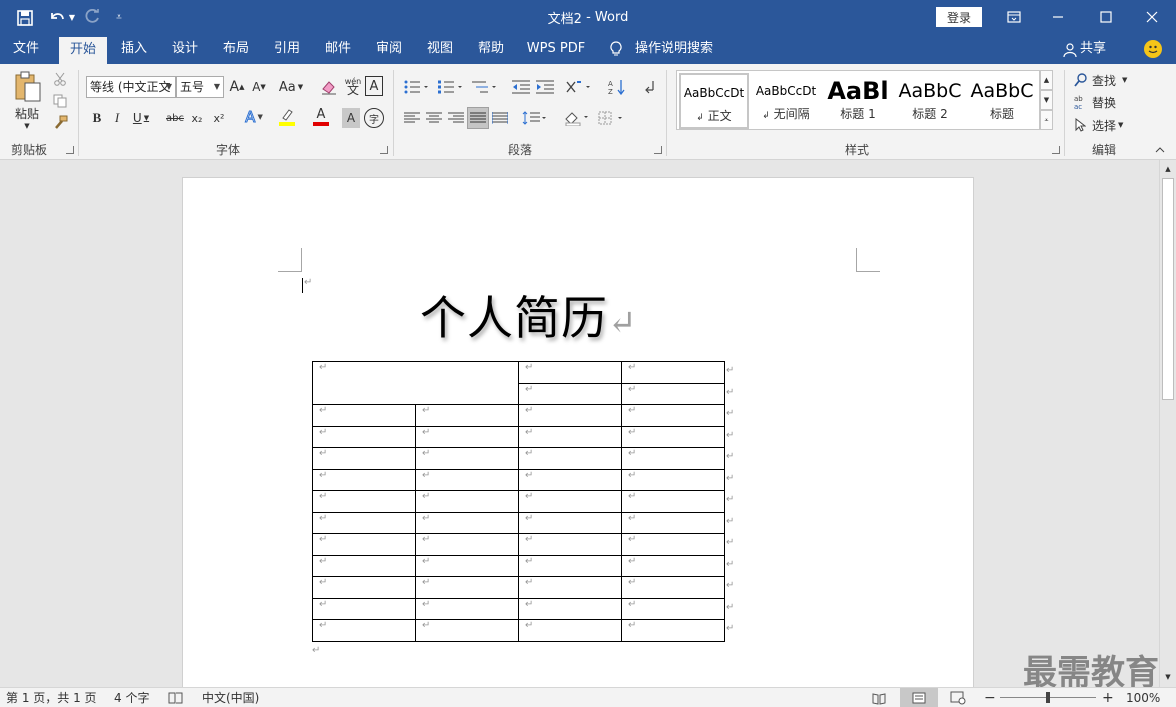  Describe the element at coordinates (57, 17) in the screenshot. I see `undo-icon` at that location.